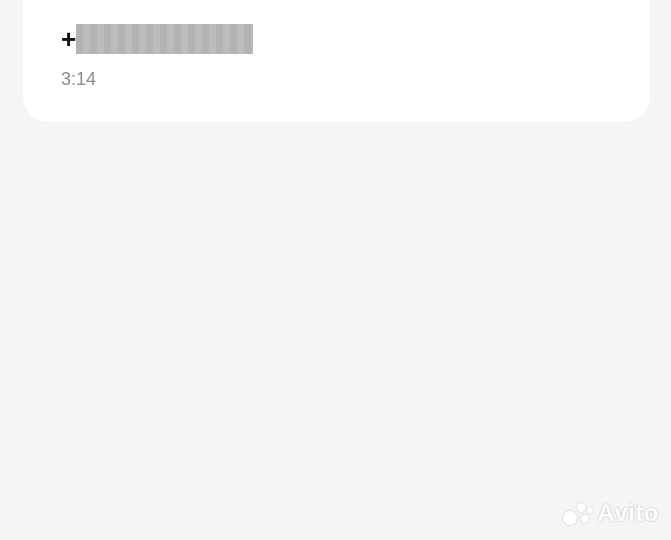 The image size is (671, 540). I want to click on phone-number: +, so click(157, 39).